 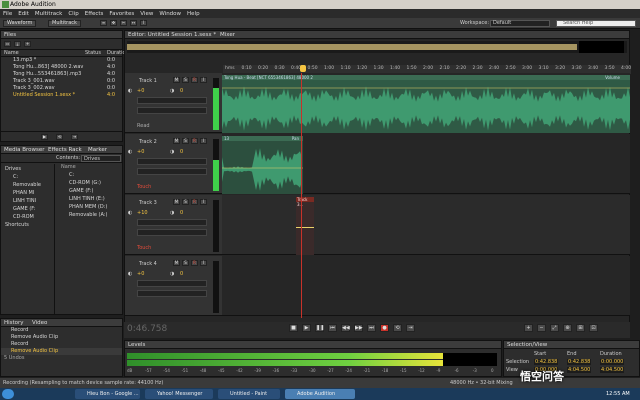 I want to click on loop-icon: ⟲, so click(x=397, y=328).